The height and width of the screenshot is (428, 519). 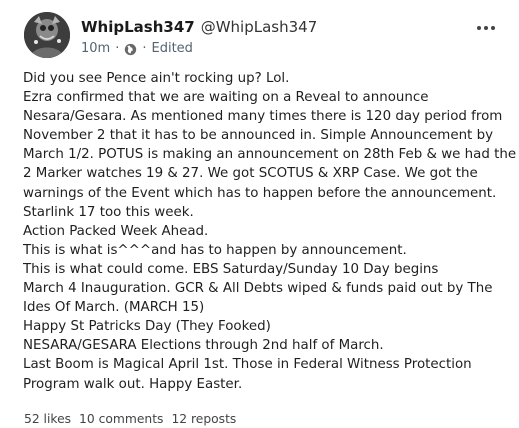 I want to click on post-stats: 52 likes 10 comments 12 reposts, so click(x=130, y=419).